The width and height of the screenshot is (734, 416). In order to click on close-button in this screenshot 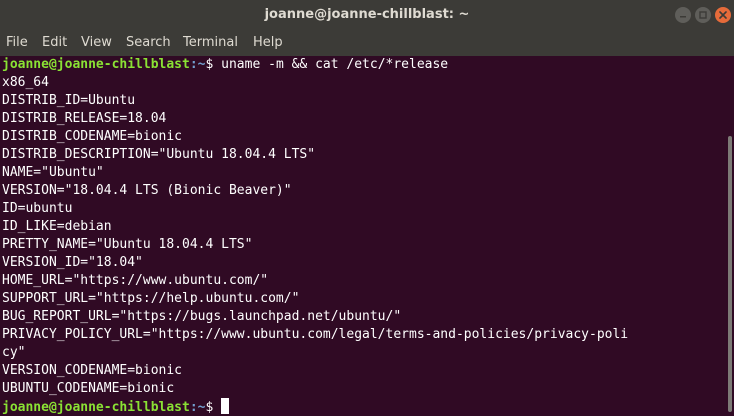, I will do `click(723, 15)`.